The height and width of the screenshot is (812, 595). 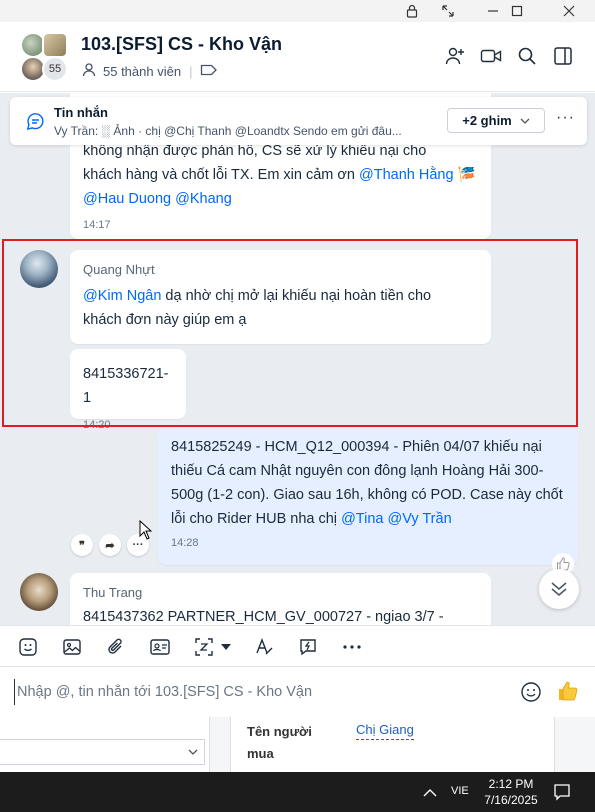 I want to click on member-avatar, so click(x=55, y=45).